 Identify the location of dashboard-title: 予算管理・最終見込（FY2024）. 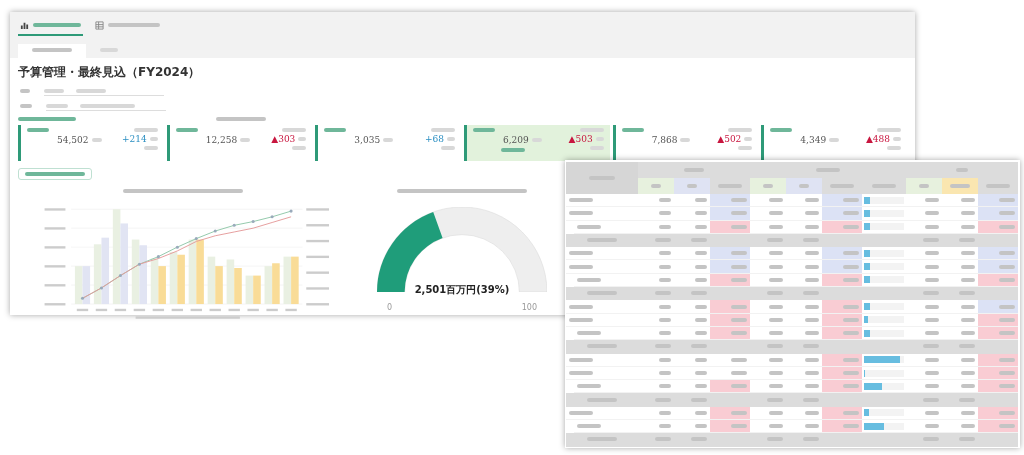
(110, 72).